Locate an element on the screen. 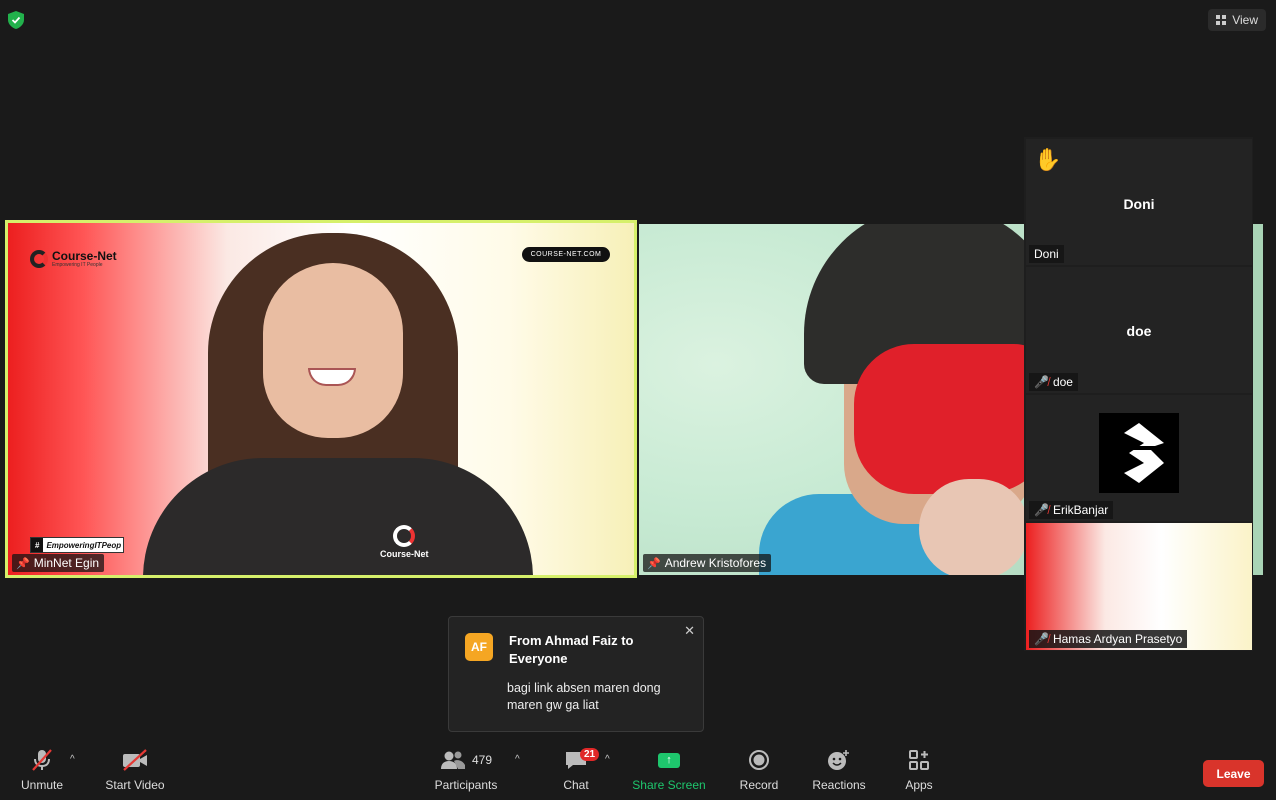 The width and height of the screenshot is (1276, 800). encryption-shield-icon is located at coordinates (16, 20).